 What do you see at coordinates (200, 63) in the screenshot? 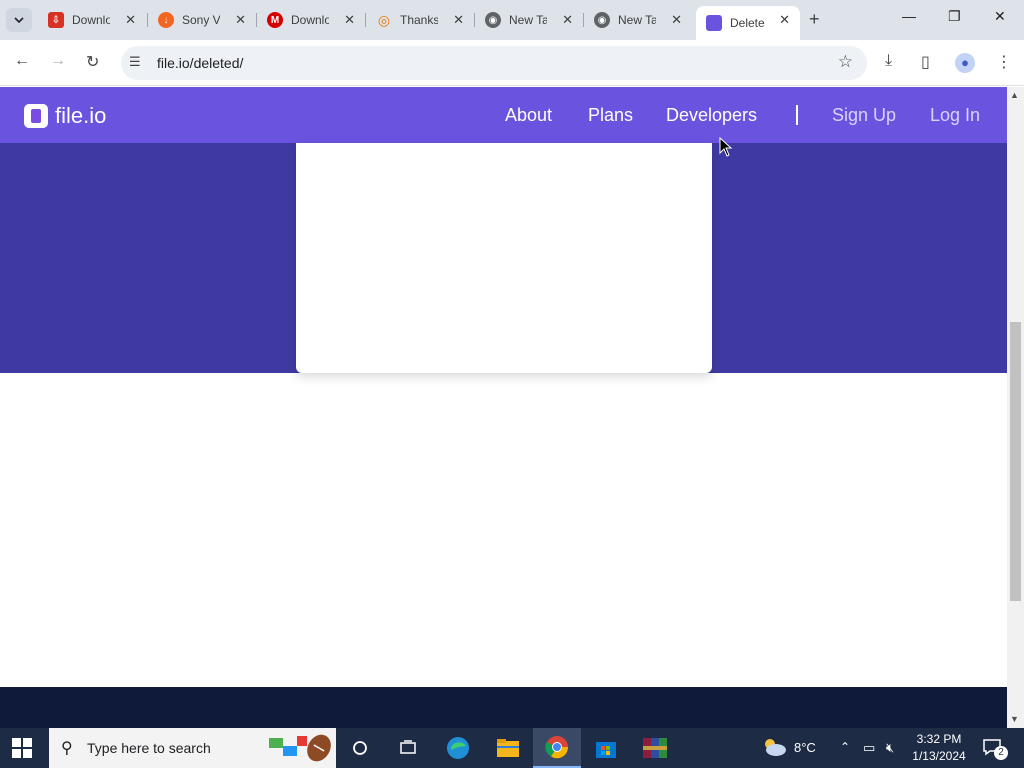
I see `url-text: file.io/deleted/` at bounding box center [200, 63].